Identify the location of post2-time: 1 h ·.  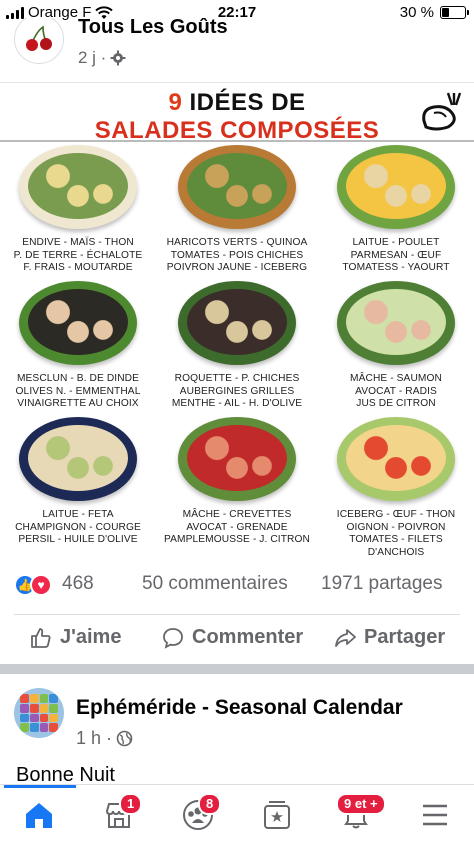
(94, 738).